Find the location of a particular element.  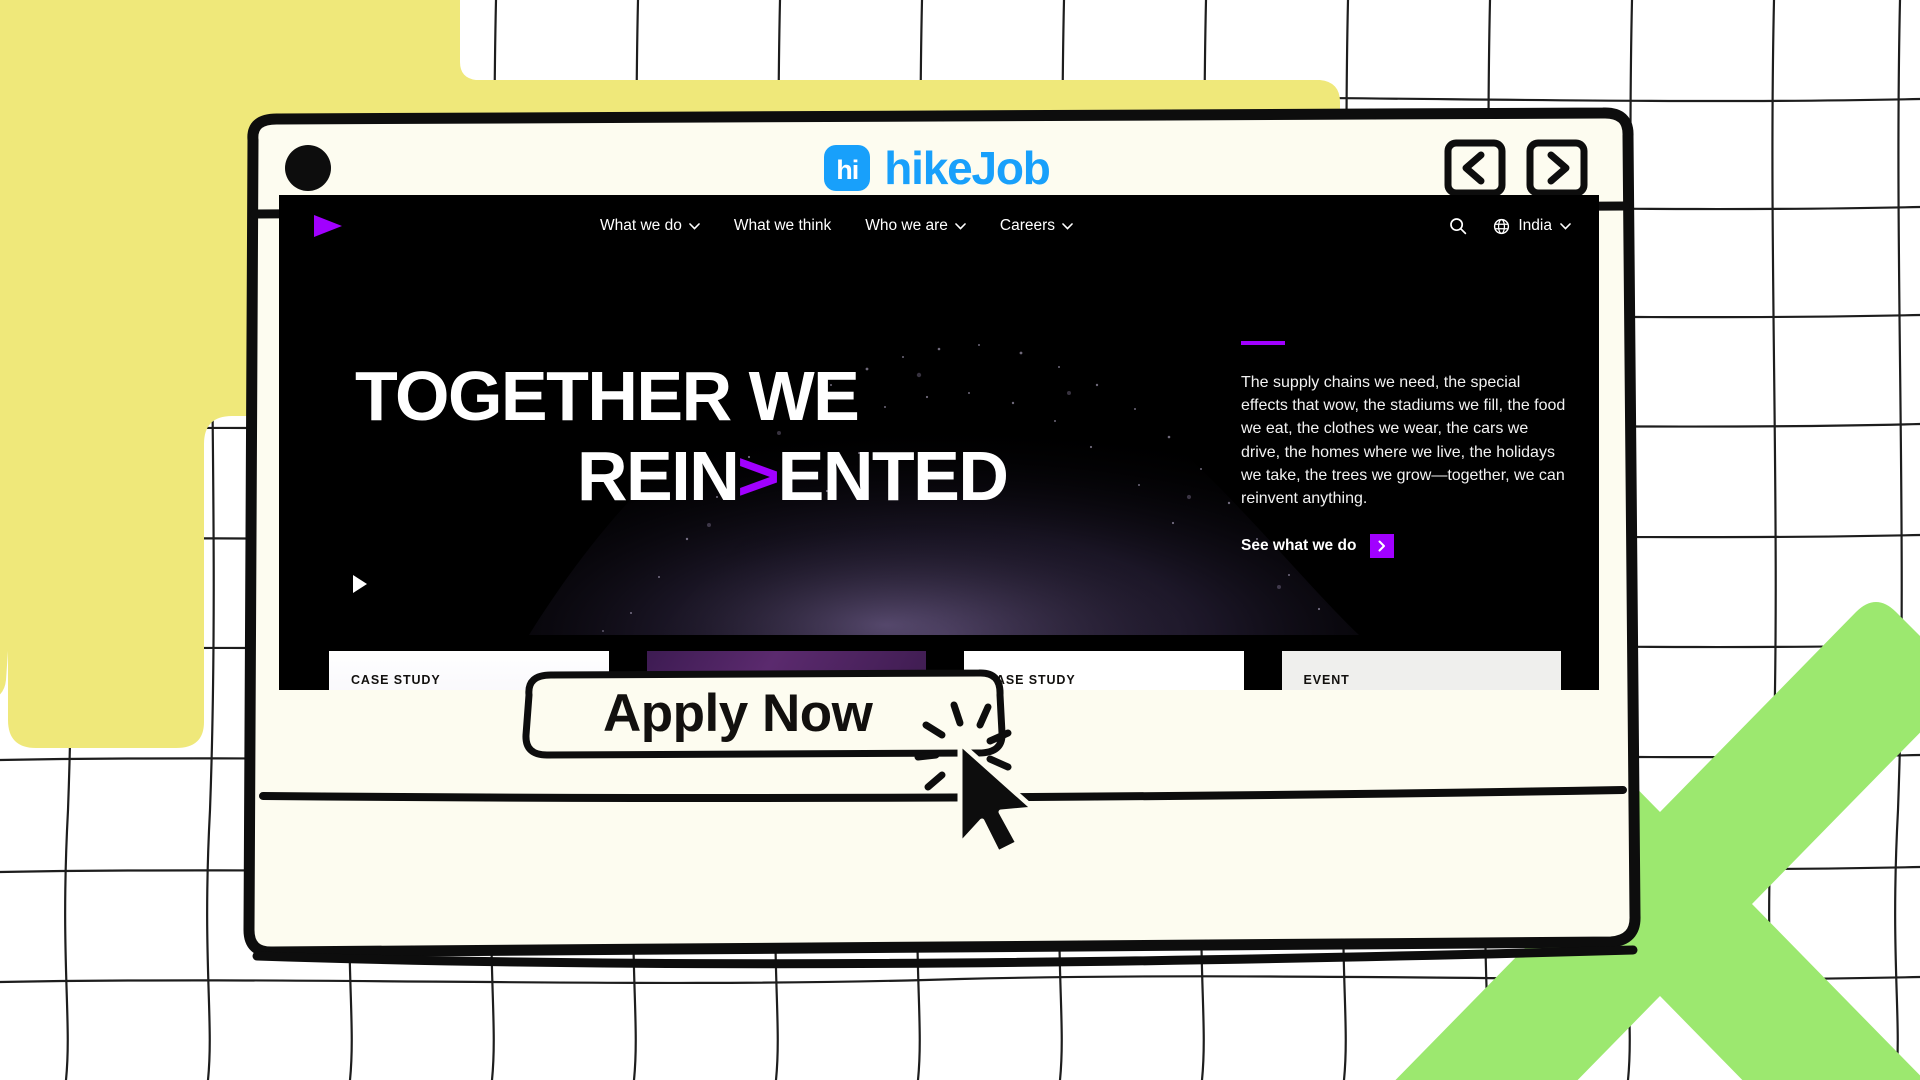

cta-label: See what we do is located at coordinates (1299, 546).